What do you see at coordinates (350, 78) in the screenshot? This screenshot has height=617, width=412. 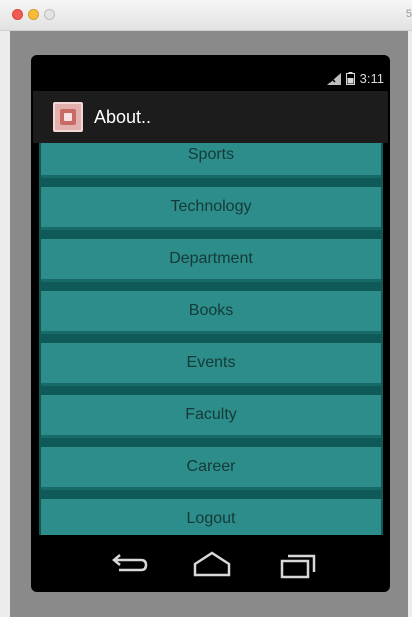 I see `battery-icon` at bounding box center [350, 78].